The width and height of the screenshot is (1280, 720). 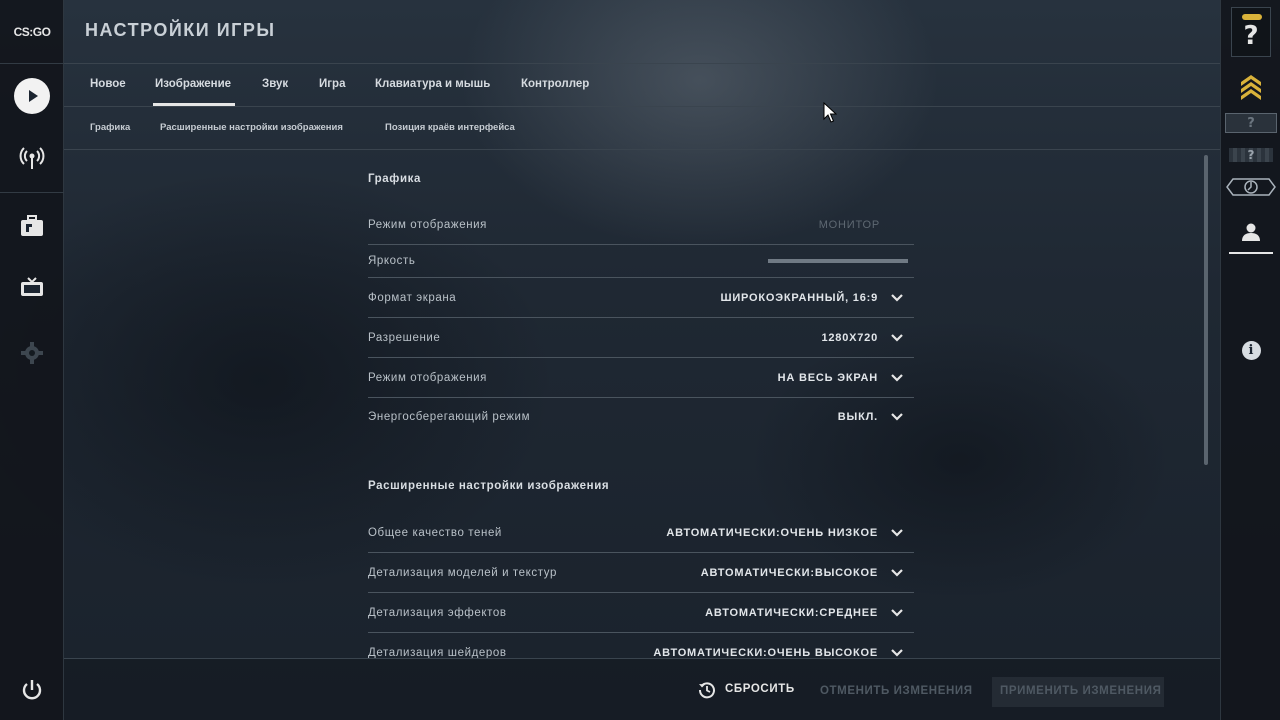 I want to click on tab-audio: Звук, so click(x=275, y=84).